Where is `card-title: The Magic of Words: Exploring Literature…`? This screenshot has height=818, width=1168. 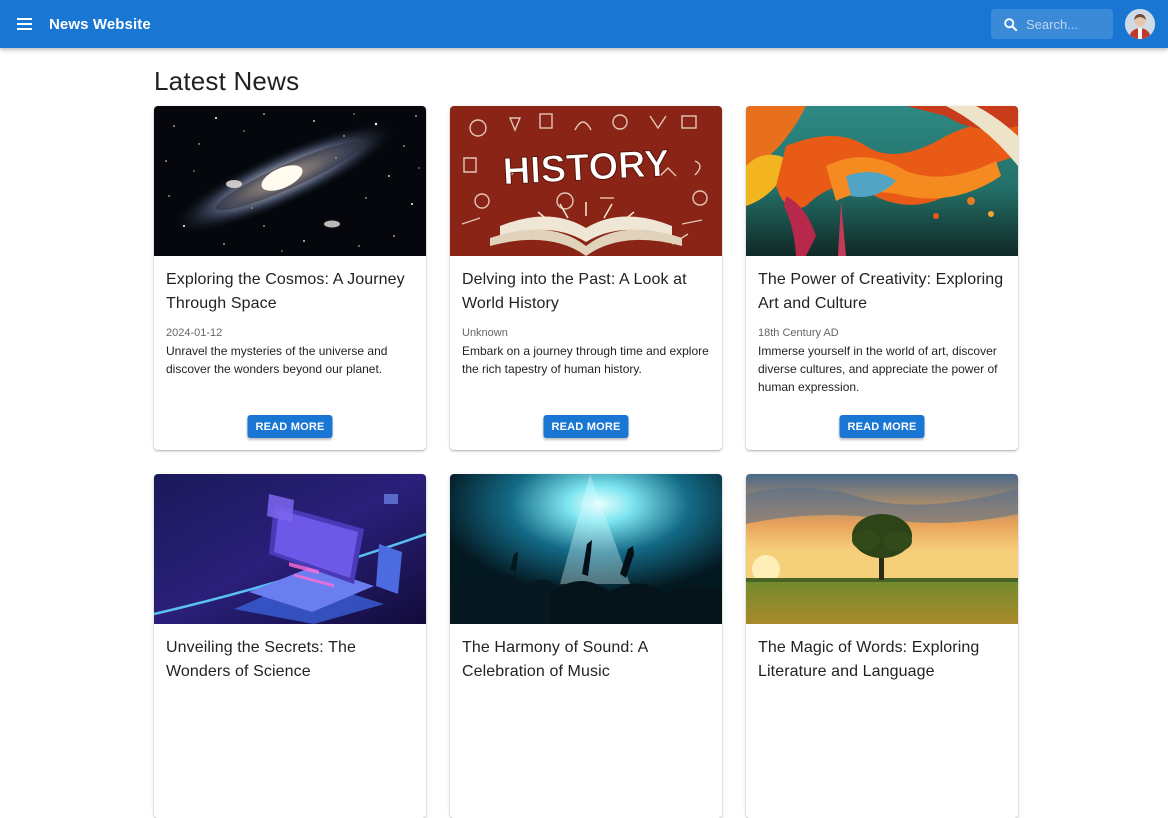
card-title: The Magic of Words: Exploring Literature… is located at coordinates (882, 660).